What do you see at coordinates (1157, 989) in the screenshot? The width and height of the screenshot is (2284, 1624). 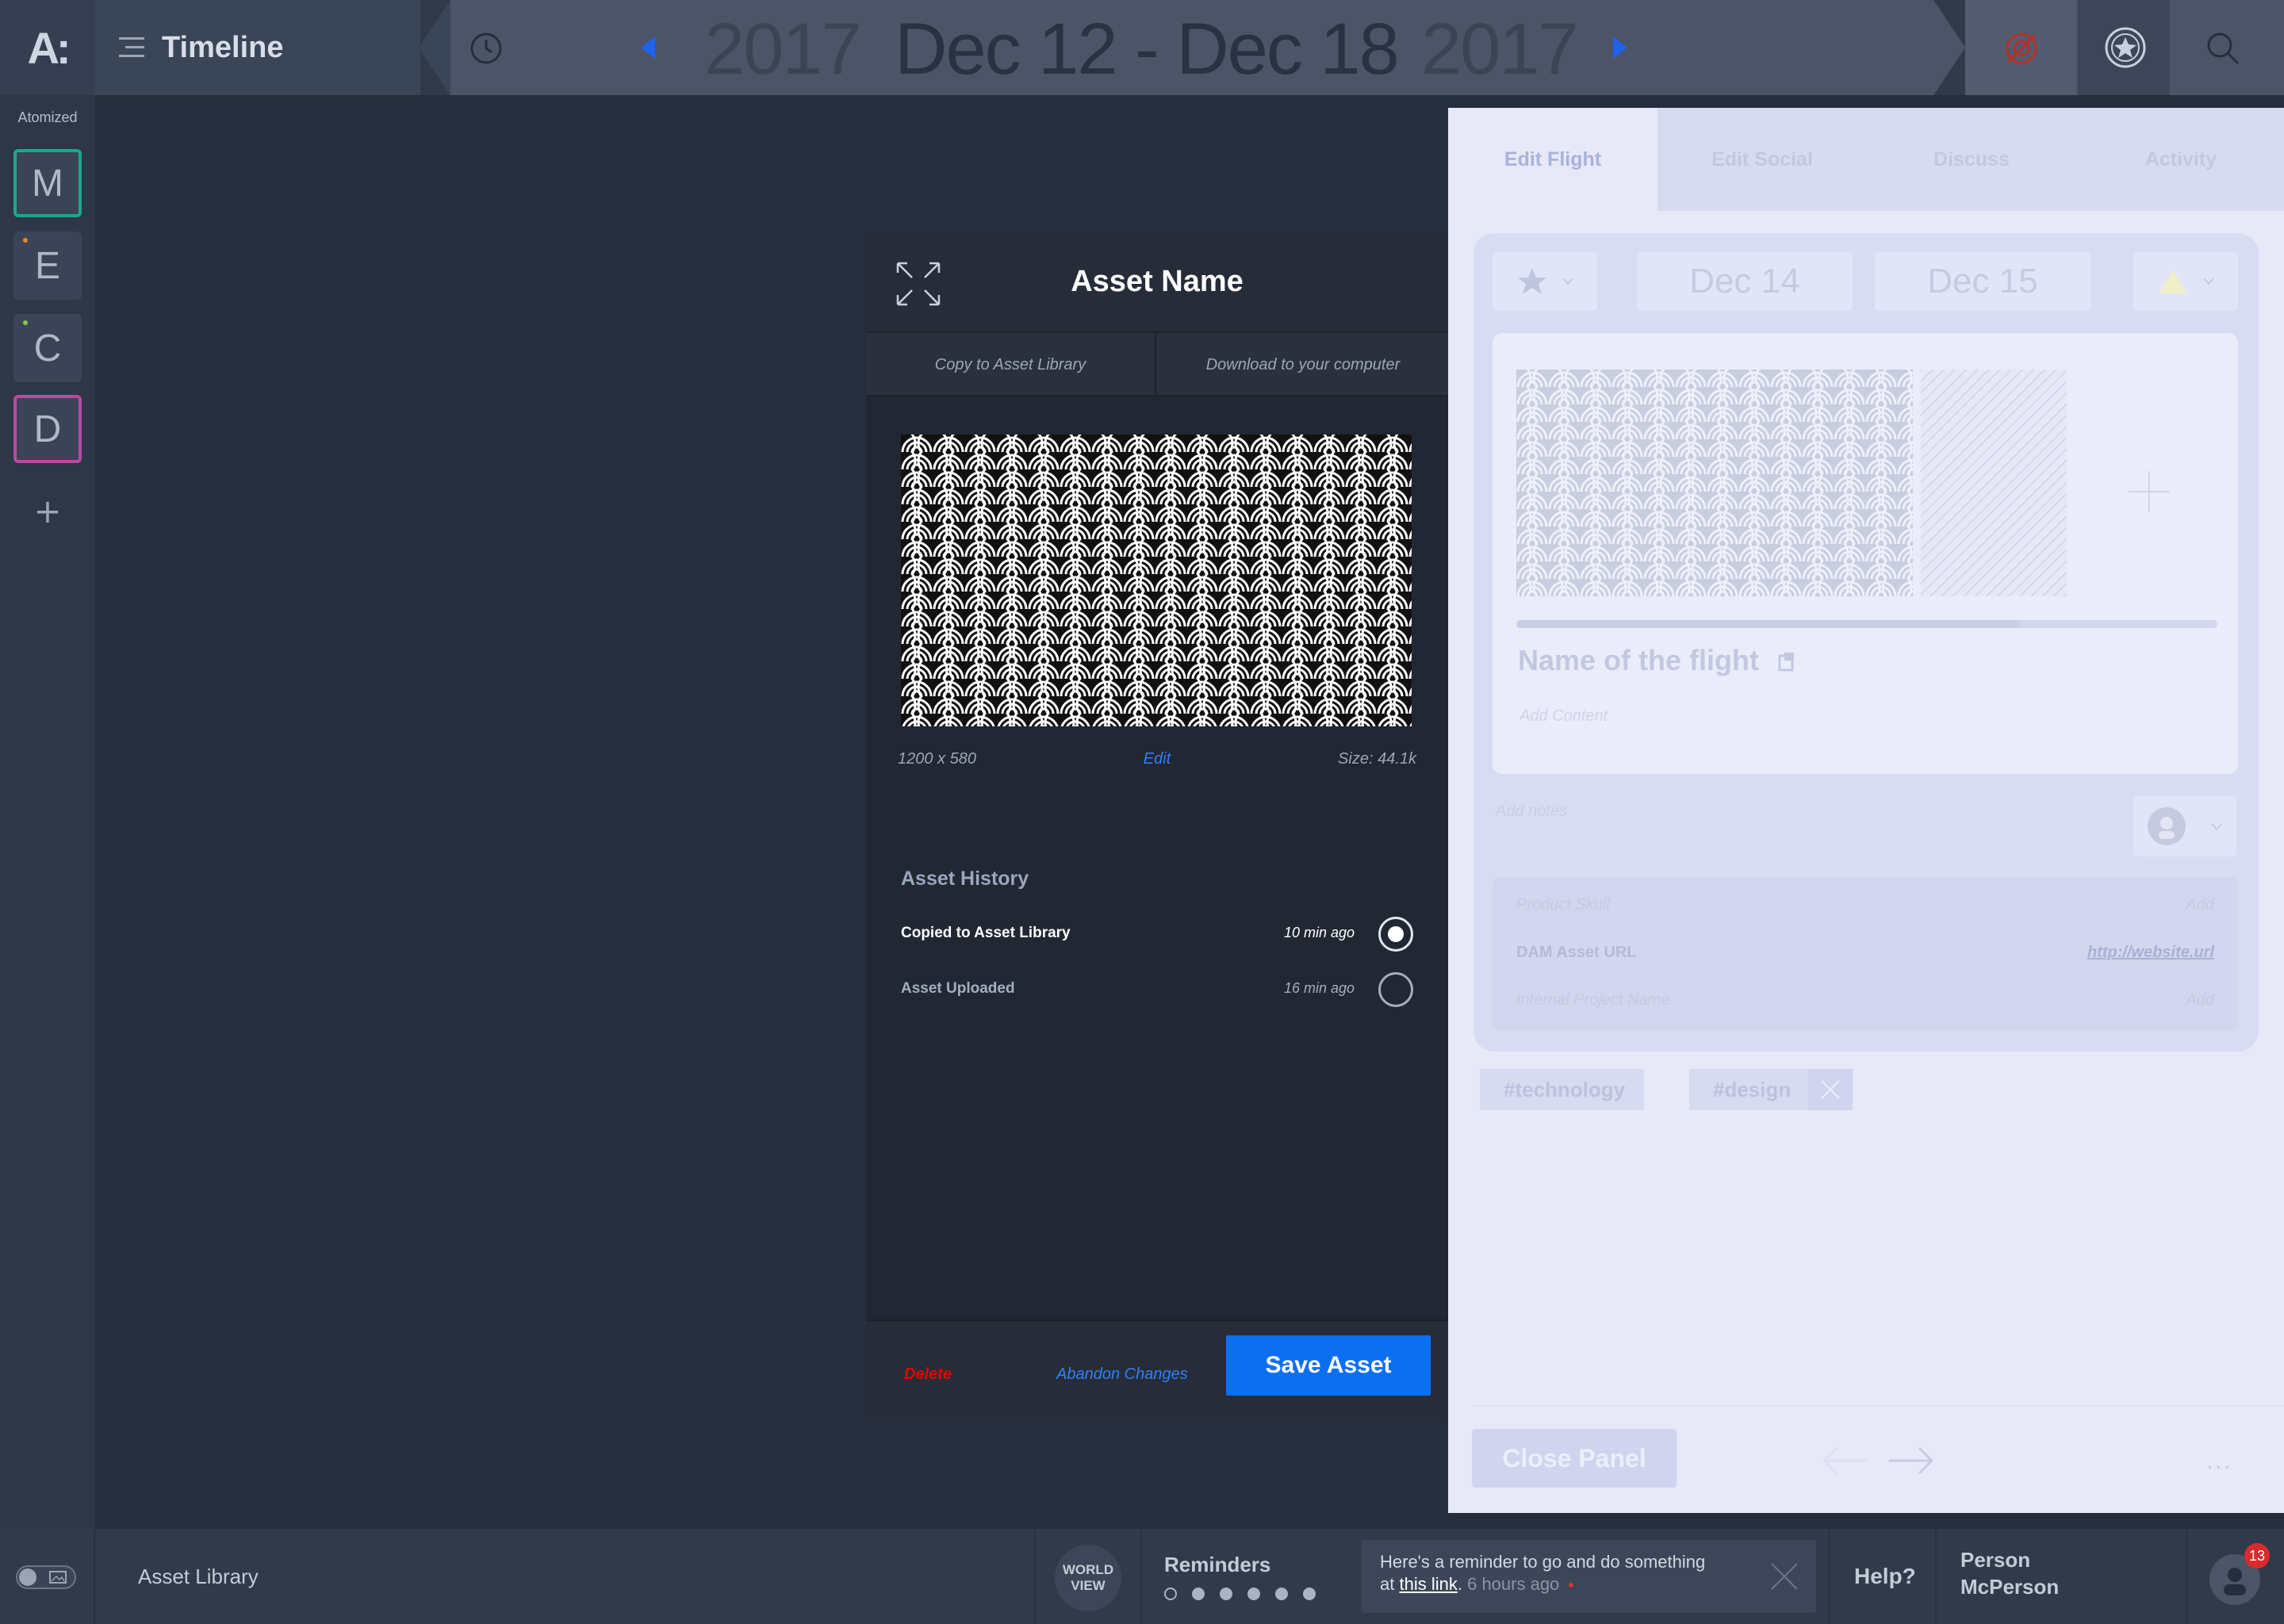 I see `history-row: Asset Uploaded 16 min ago` at bounding box center [1157, 989].